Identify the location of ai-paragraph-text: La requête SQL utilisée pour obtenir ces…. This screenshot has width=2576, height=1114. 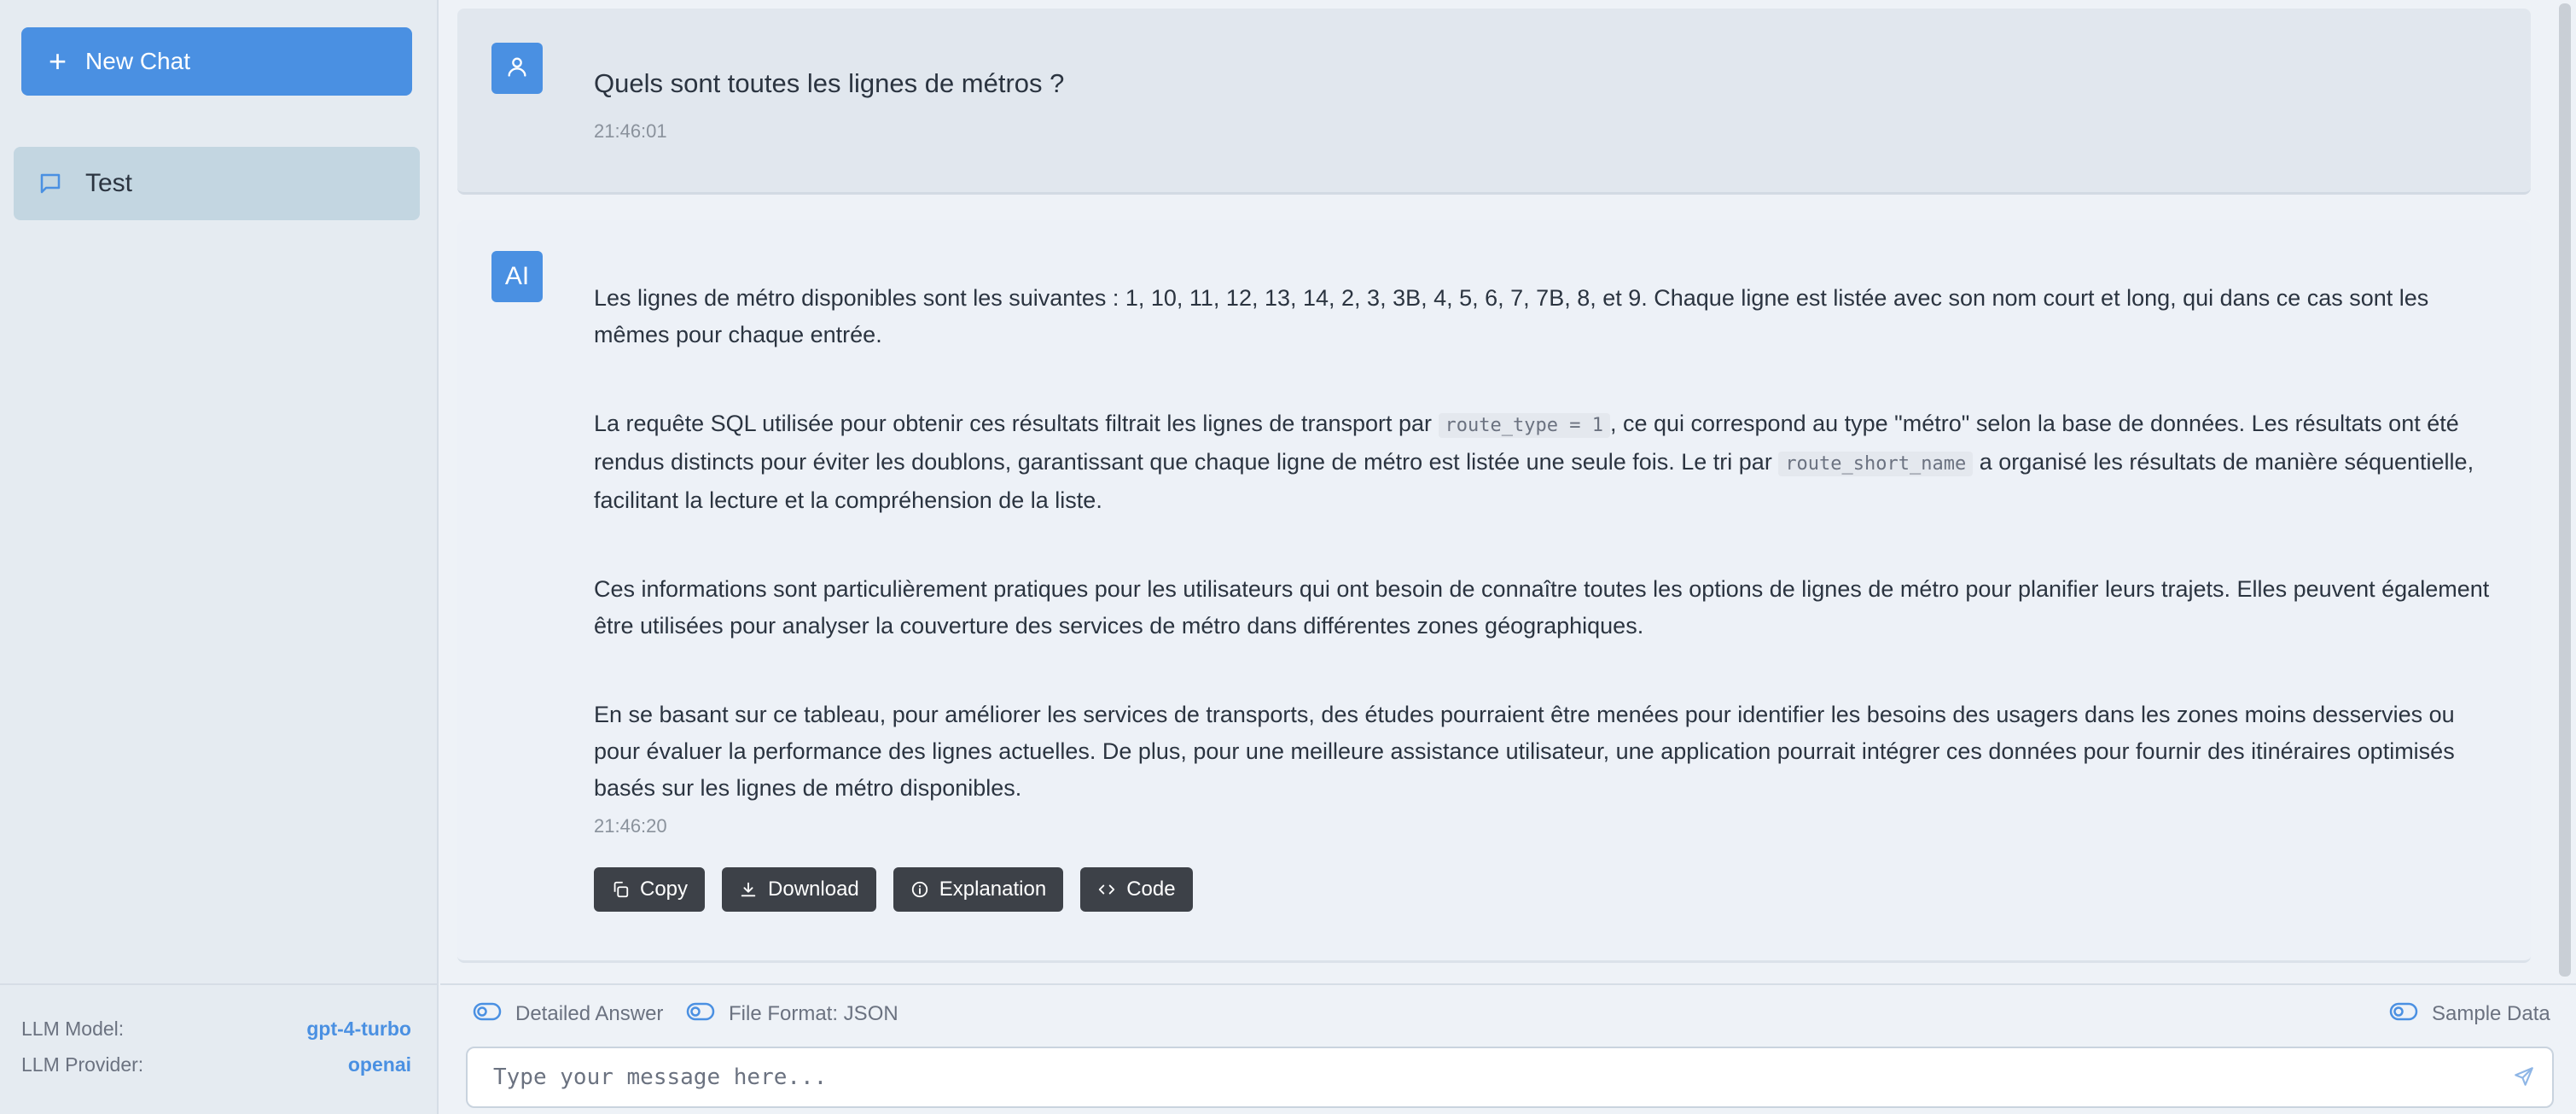
(1017, 423).